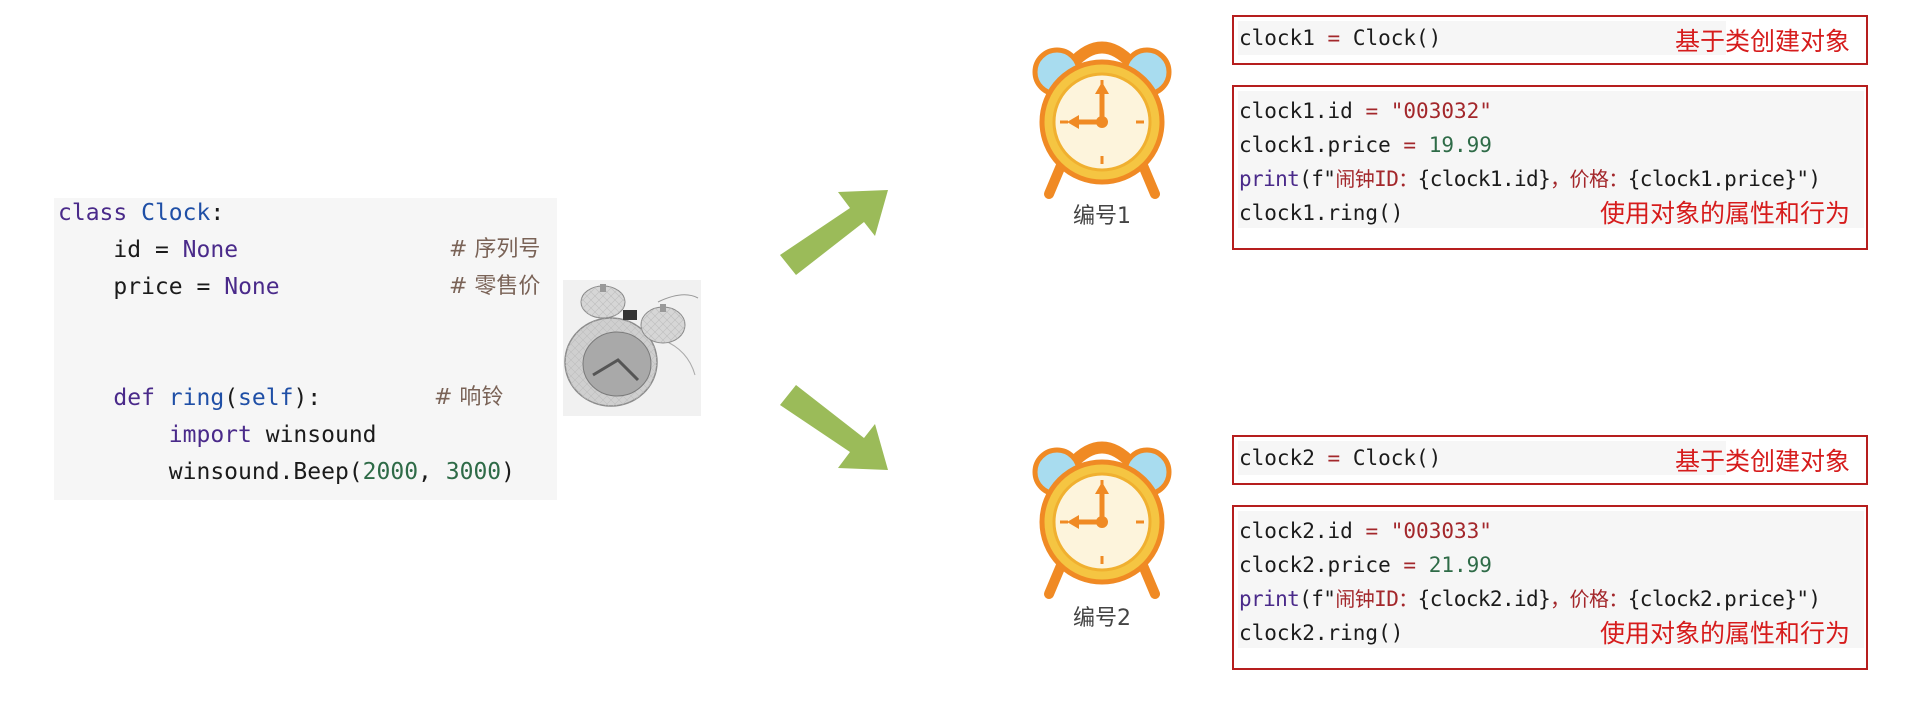 The height and width of the screenshot is (702, 1930). What do you see at coordinates (1102, 618) in the screenshot?
I see `clock-caption-2: 编号2` at bounding box center [1102, 618].